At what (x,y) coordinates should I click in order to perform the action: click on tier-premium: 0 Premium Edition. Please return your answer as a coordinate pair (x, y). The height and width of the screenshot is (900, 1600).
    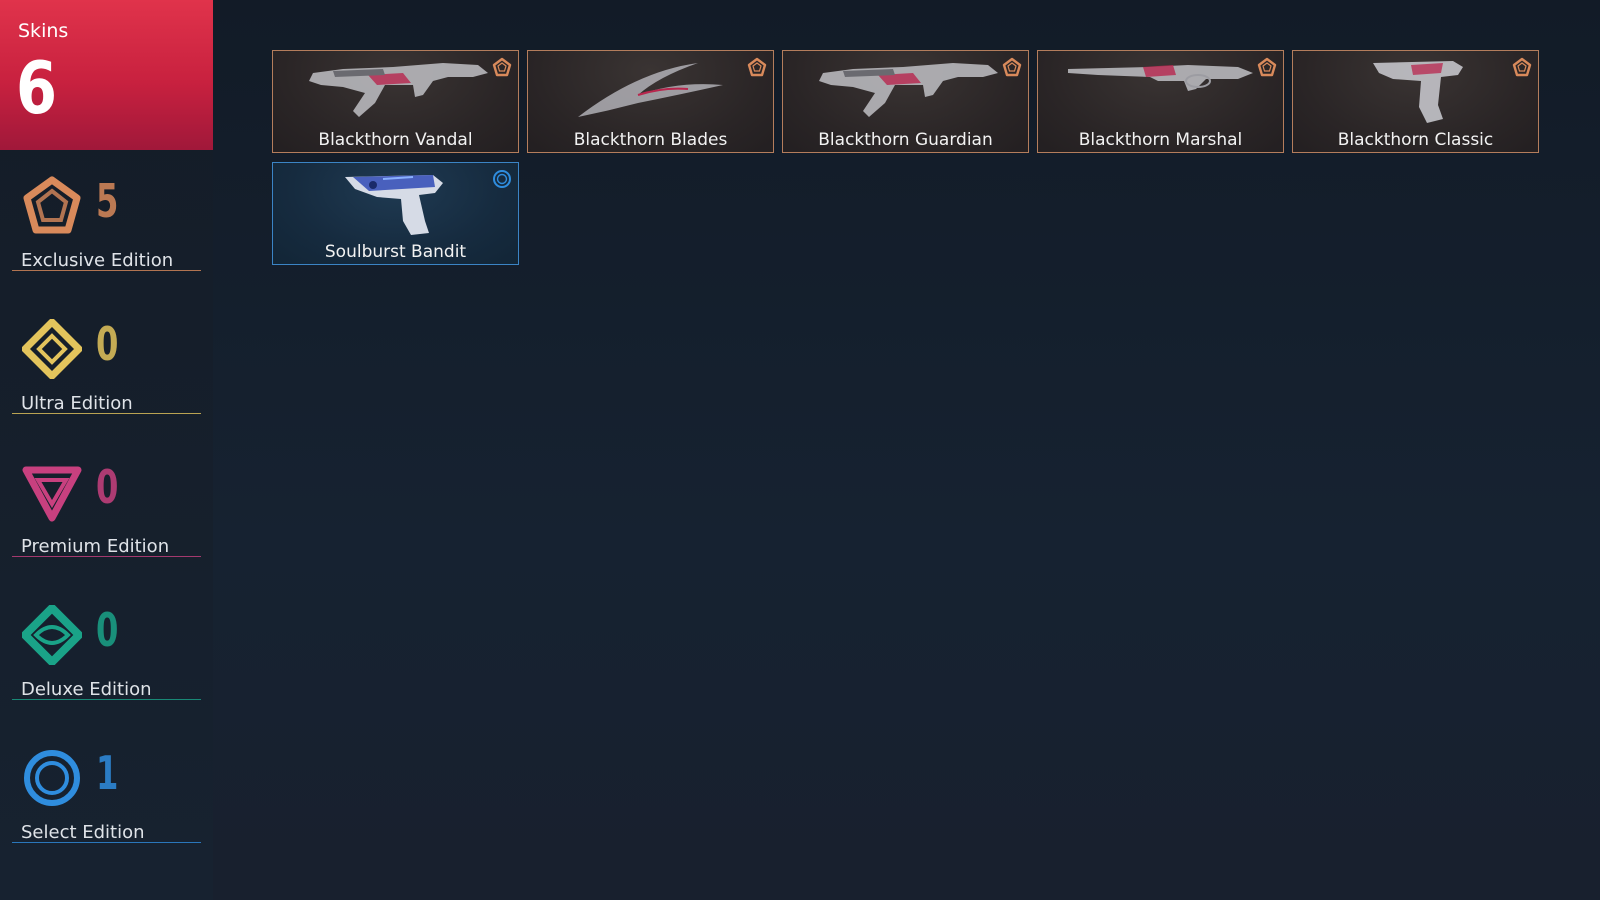
    Looking at the image, I should click on (106, 506).